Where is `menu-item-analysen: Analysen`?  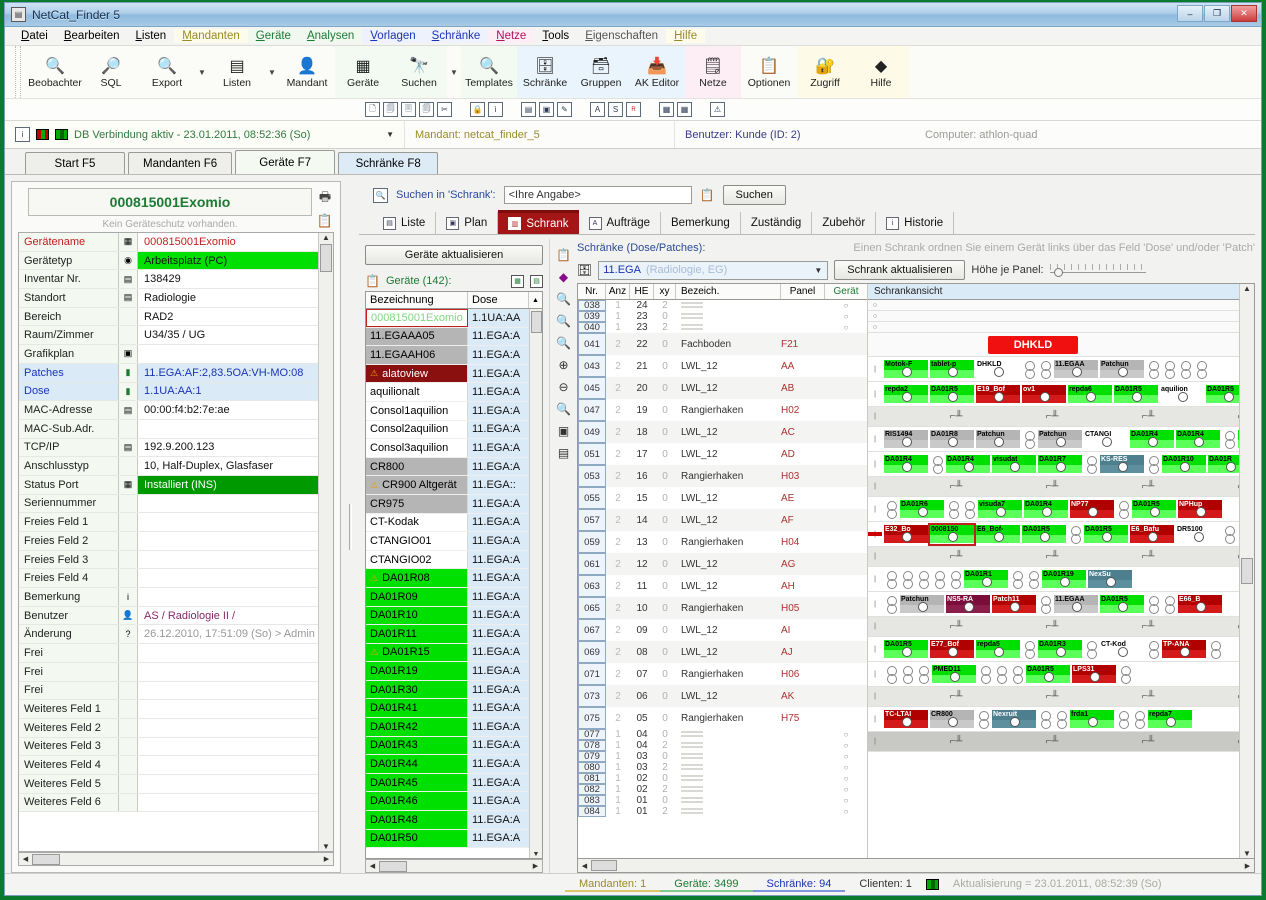
menu-item-analysen: Analysen is located at coordinates (330, 36).